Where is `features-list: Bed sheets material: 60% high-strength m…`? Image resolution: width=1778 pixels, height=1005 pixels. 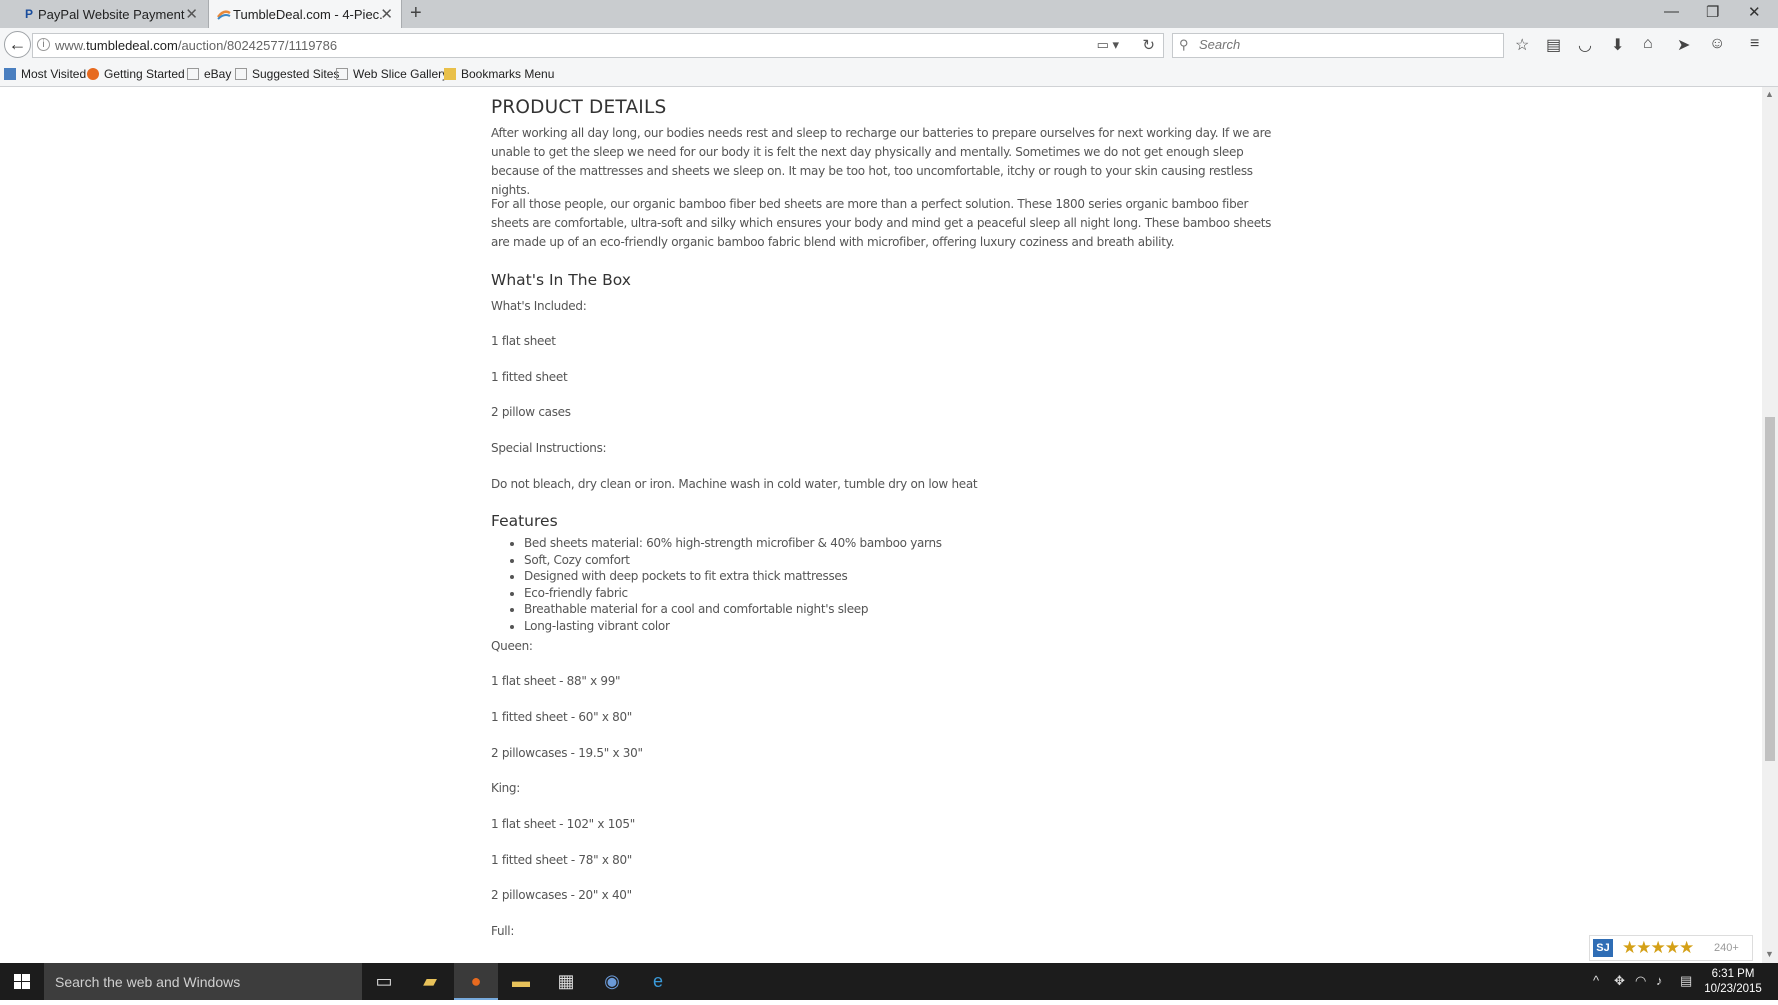
features-list: Bed sheets material: 60% high-strength m… is located at coordinates (716, 585).